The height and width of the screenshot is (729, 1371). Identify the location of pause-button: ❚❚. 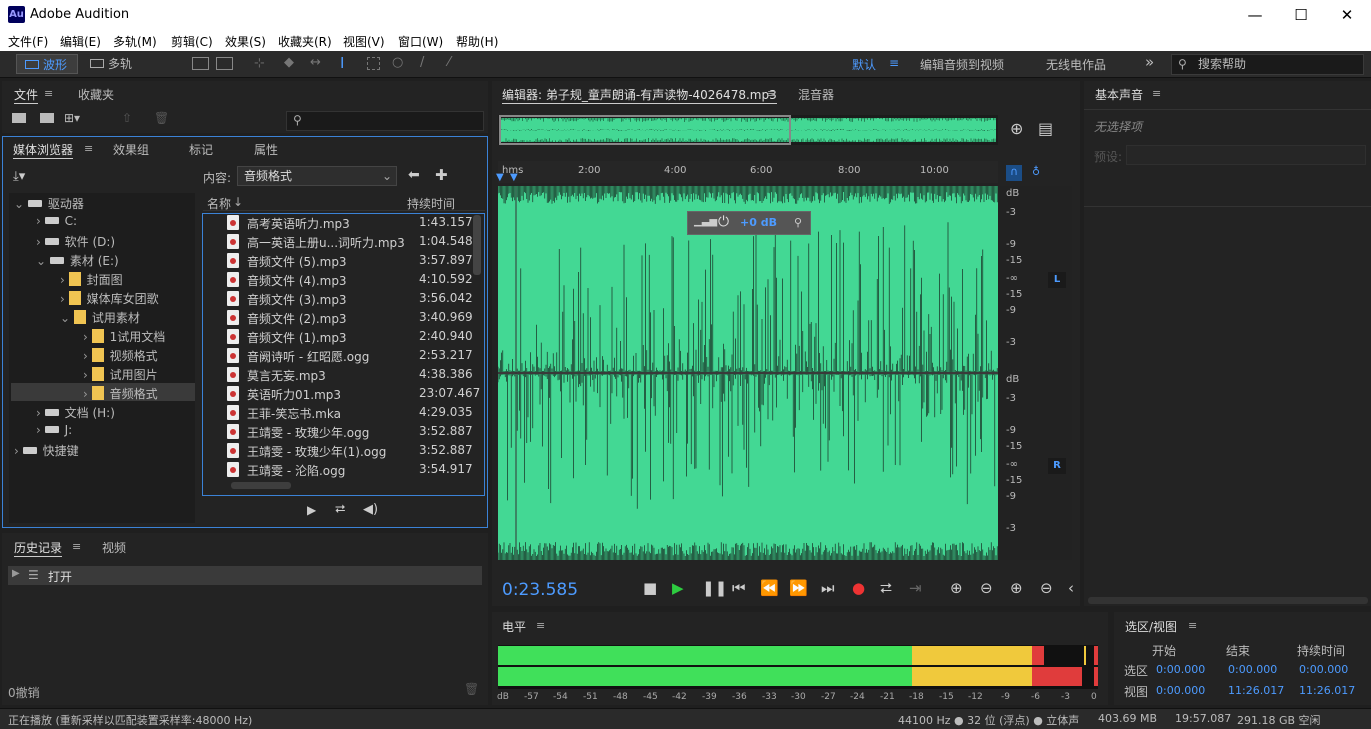
(714, 588).